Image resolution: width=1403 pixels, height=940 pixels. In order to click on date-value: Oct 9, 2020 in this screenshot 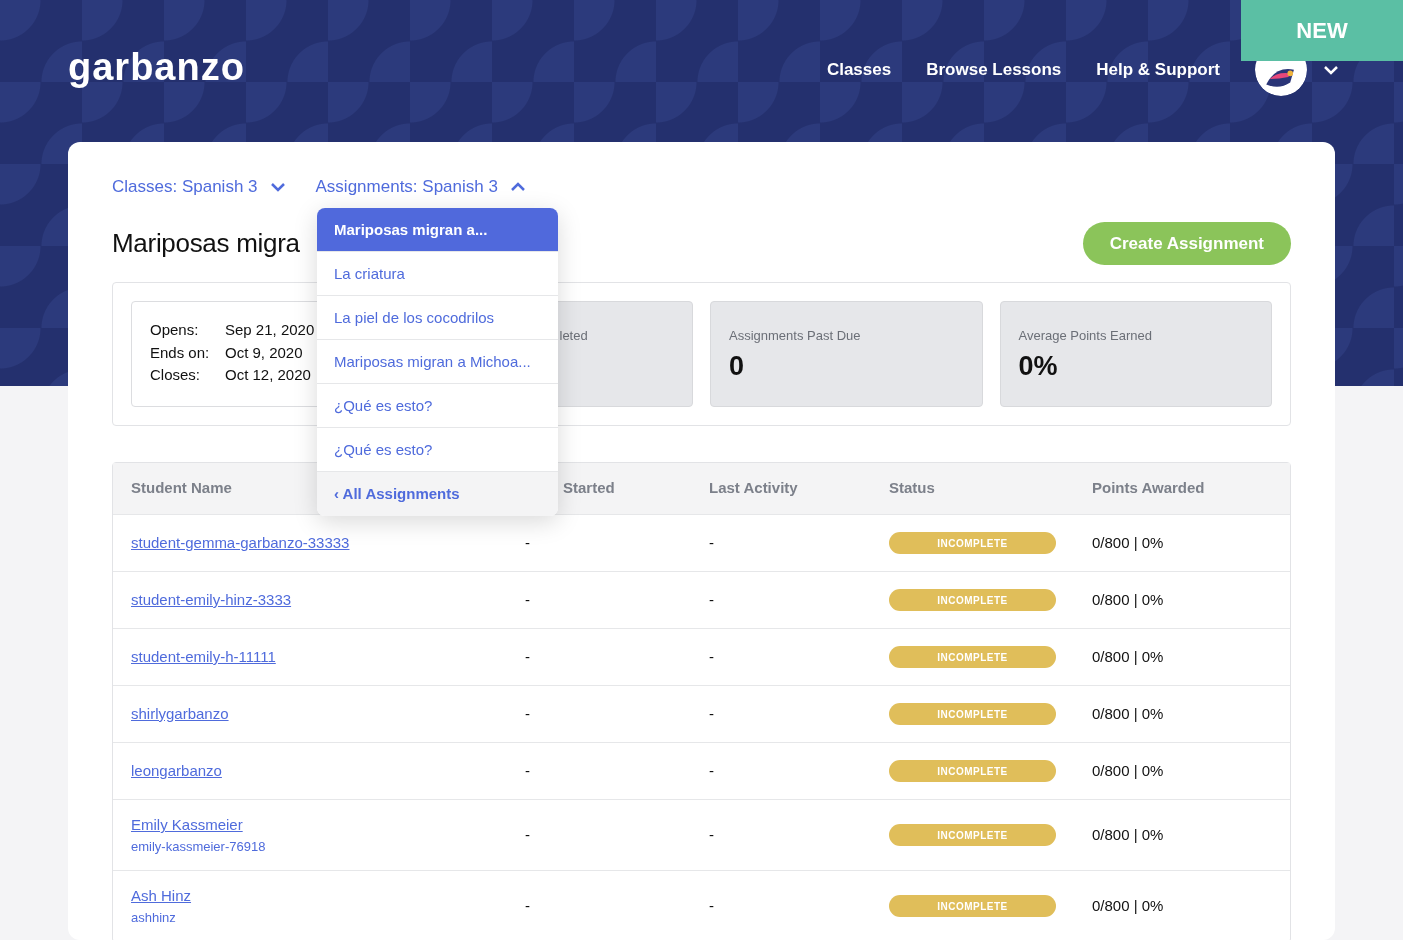, I will do `click(264, 352)`.